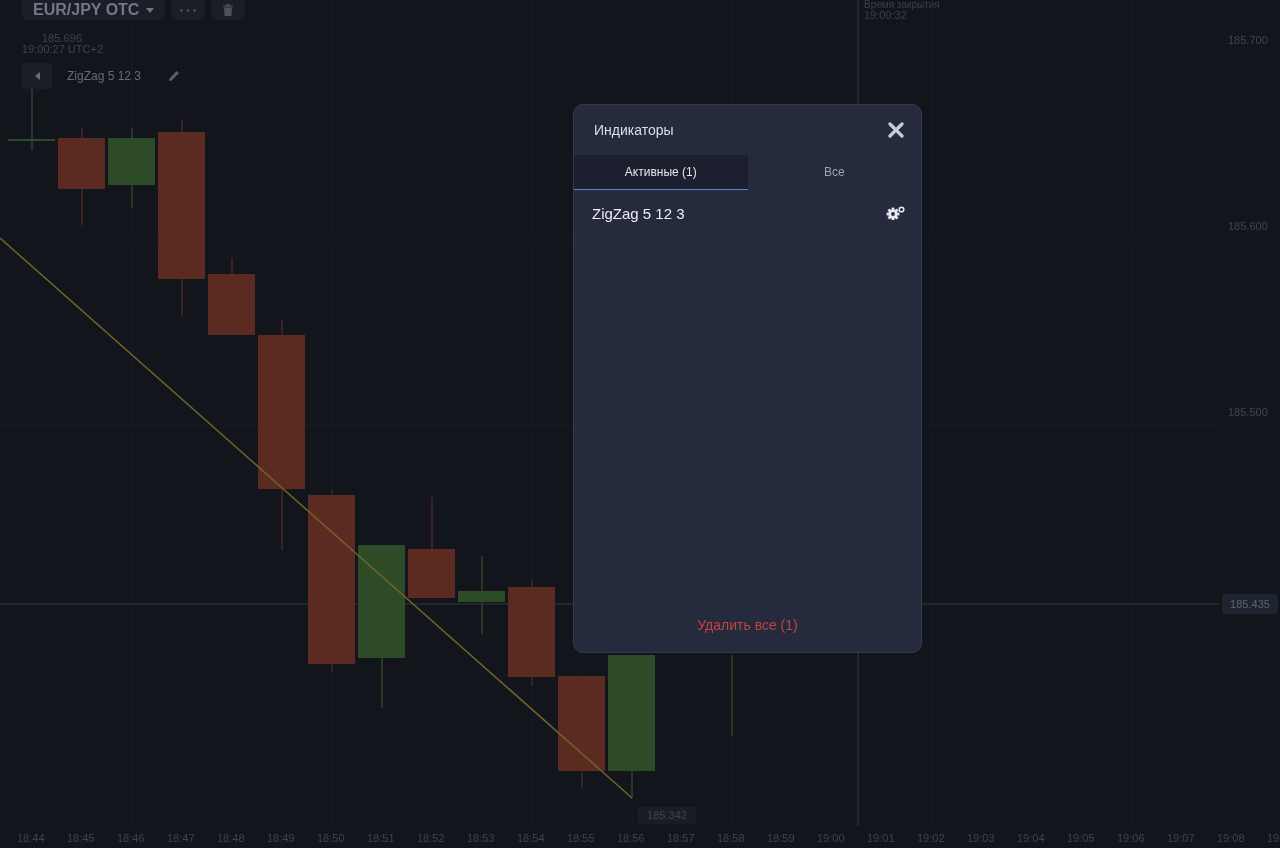 This screenshot has height=848, width=1280. I want to click on pencil-icon, so click(174, 76).